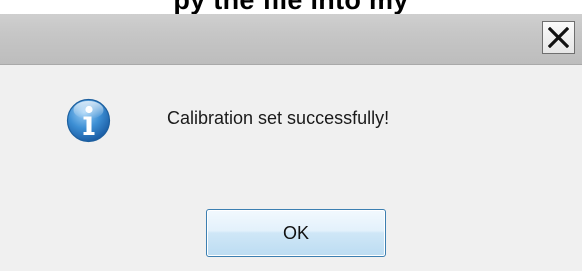 The width and height of the screenshot is (582, 271). I want to click on background-page-fragment: py the file into my, so click(291, 7).